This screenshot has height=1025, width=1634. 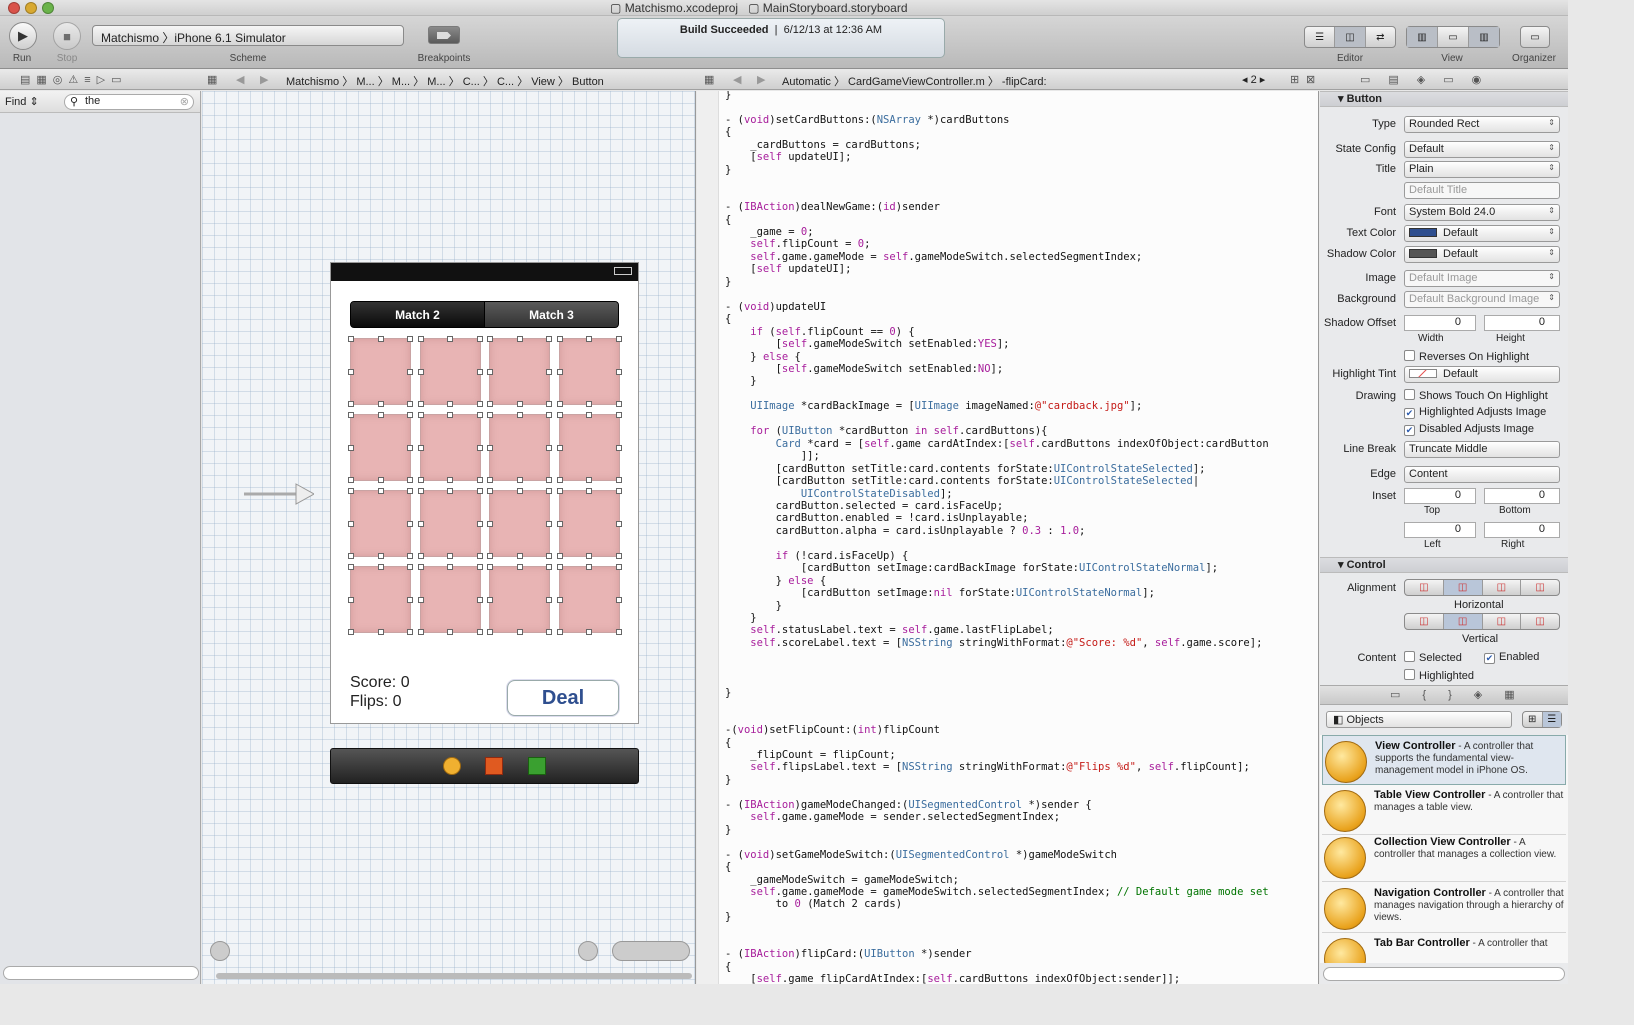 I want to click on find-input: ⚲ the ⊗, so click(x=129, y=102).